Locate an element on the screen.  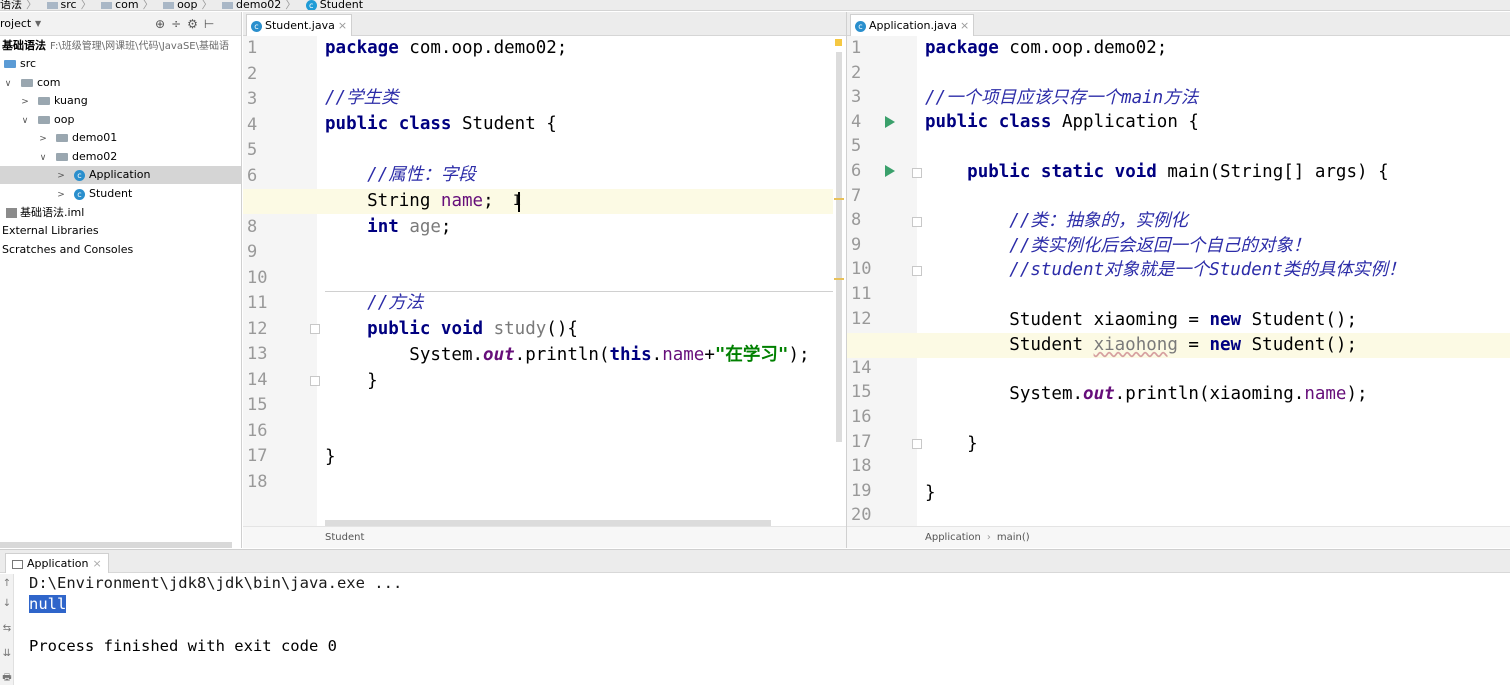
tree-item-kuang: > kuang is located at coordinates (120, 101).